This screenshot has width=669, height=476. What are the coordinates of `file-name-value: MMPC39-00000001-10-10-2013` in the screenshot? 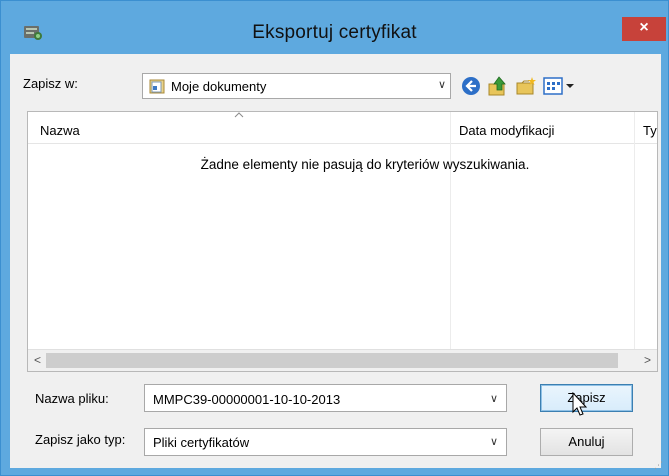 It's located at (246, 399).